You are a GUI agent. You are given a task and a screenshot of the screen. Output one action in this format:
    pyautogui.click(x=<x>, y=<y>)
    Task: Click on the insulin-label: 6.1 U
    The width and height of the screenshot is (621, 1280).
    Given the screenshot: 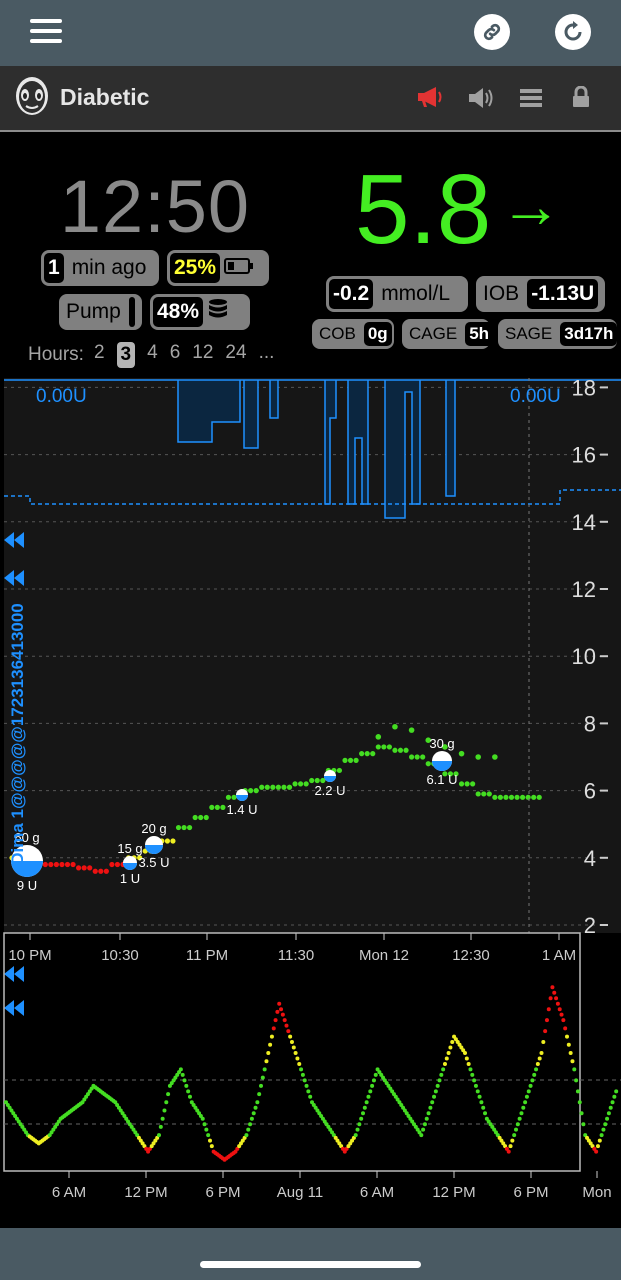 What is the action you would take?
    pyautogui.click(x=441, y=779)
    